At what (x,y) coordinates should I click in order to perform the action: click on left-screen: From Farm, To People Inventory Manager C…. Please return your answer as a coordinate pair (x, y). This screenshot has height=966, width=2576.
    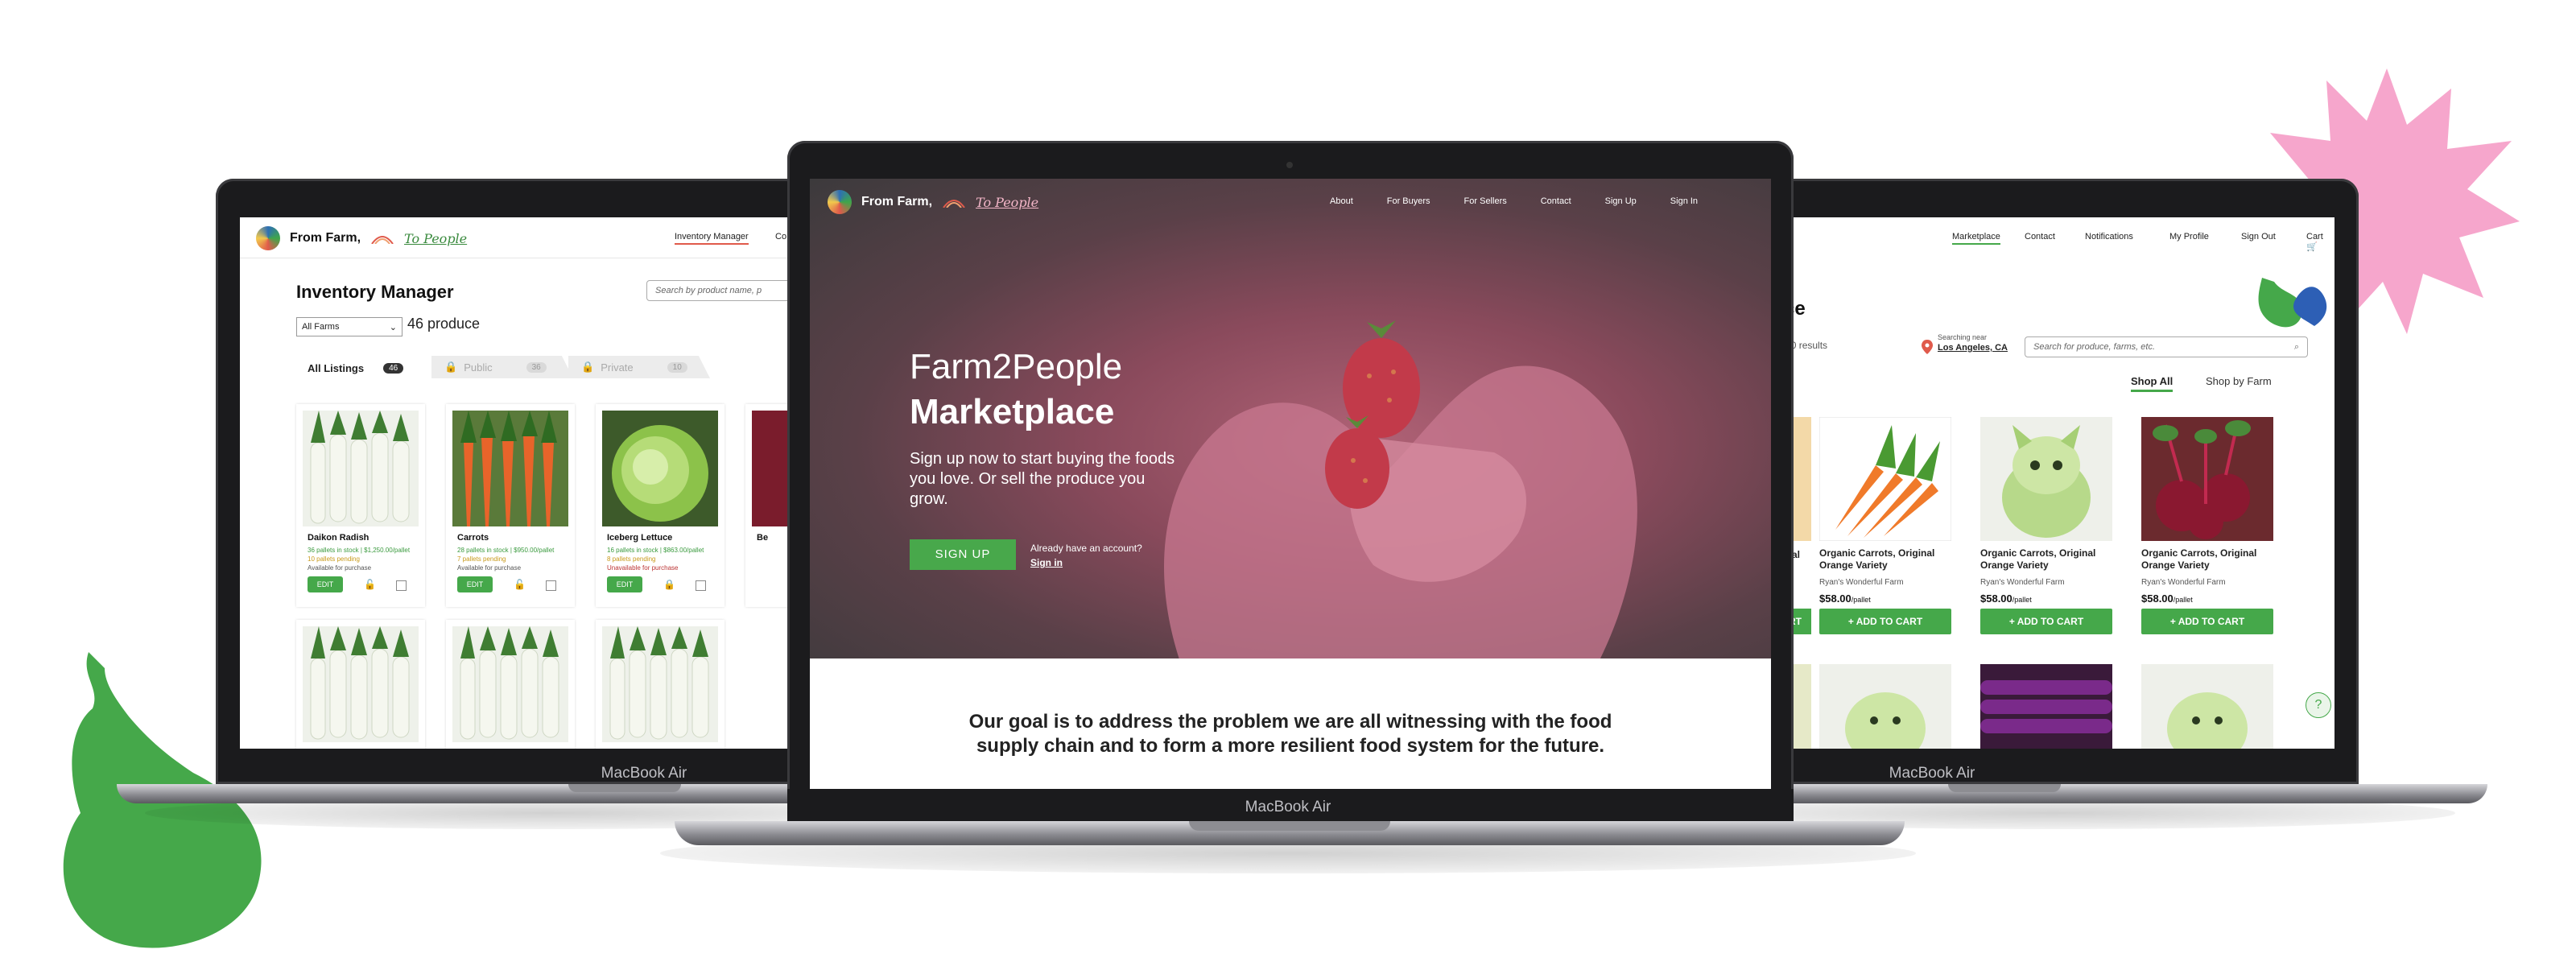
    Looking at the image, I should click on (517, 483).